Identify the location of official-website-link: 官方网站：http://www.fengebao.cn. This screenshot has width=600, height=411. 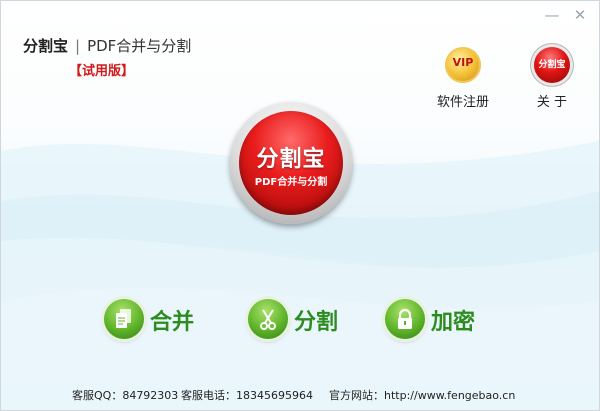
(422, 395).